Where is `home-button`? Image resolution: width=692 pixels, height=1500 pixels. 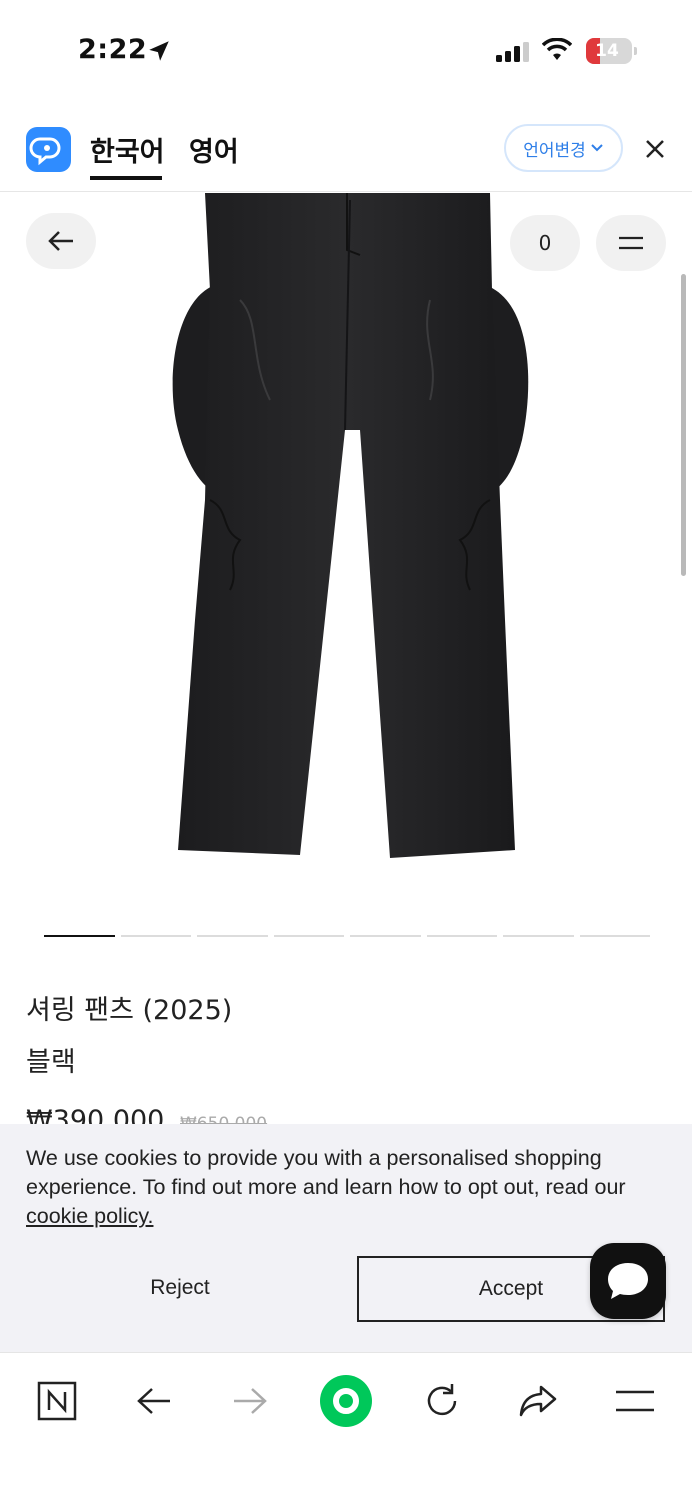
home-button is located at coordinates (346, 1401).